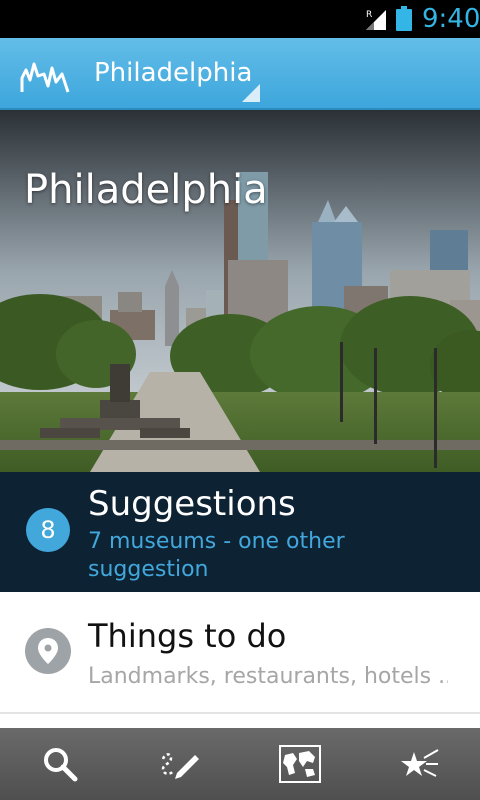 The image size is (480, 800). Describe the element at coordinates (251, 93) in the screenshot. I see `dropdown-indicator-icon` at that location.